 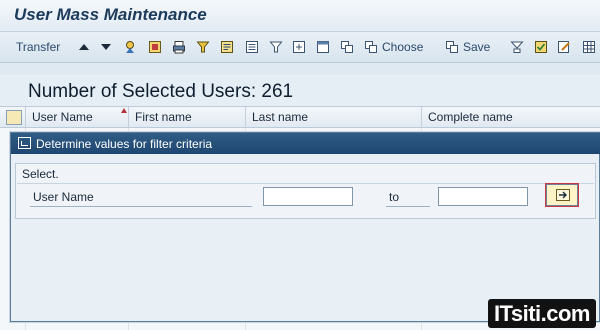 I want to click on print-button, so click(x=179, y=47).